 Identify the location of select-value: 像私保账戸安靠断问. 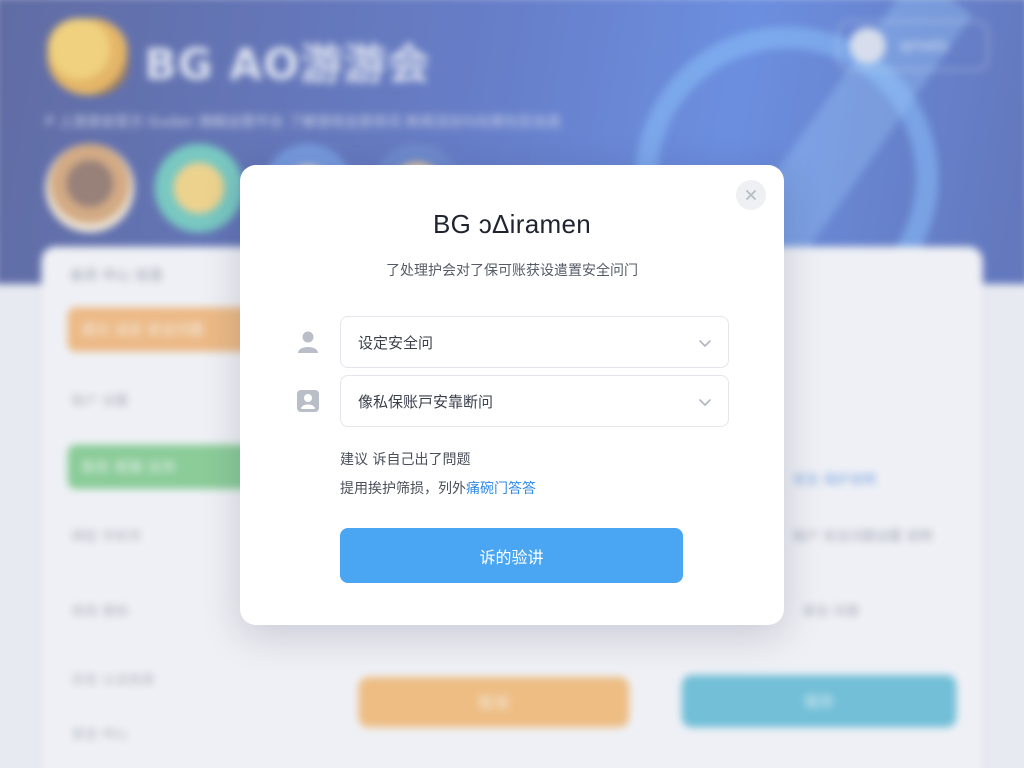
(426, 401).